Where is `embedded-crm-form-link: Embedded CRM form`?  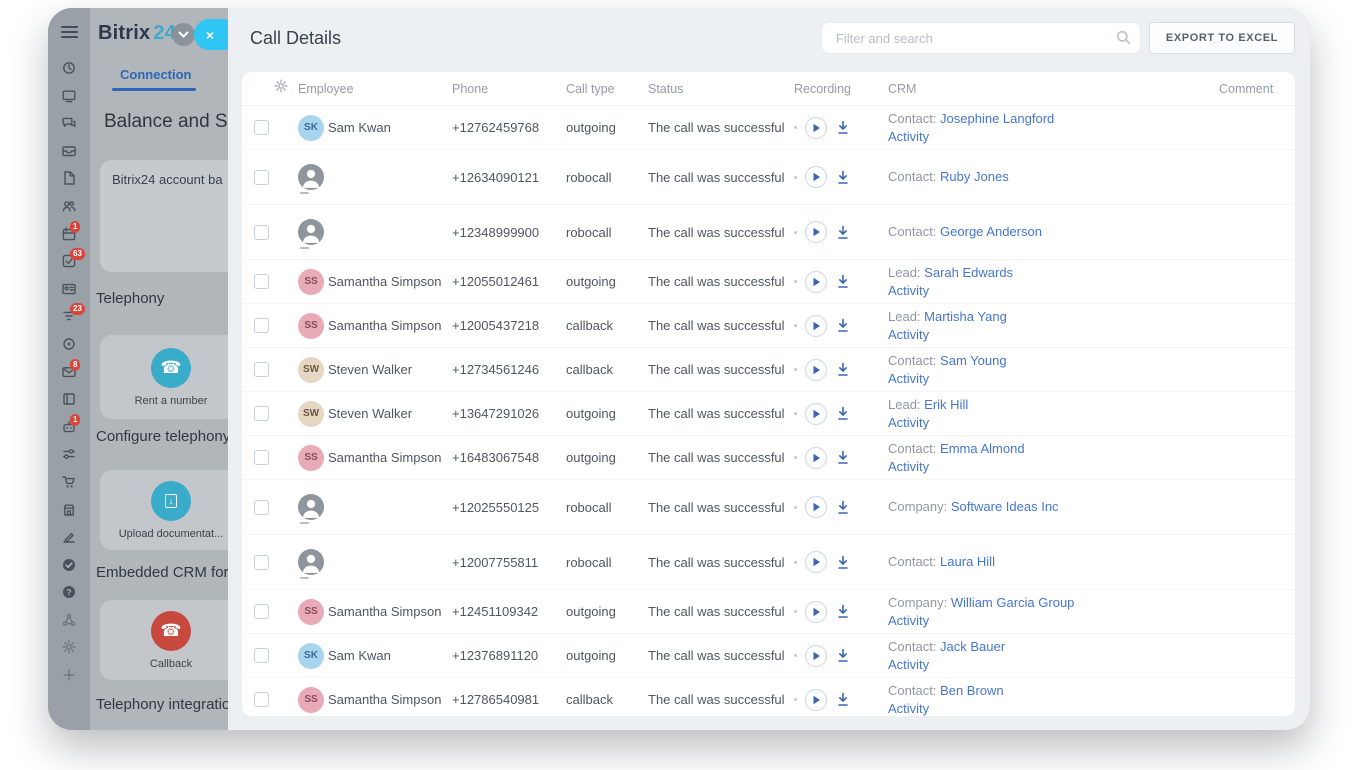
embedded-crm-form-link: Embedded CRM form is located at coordinates (168, 572).